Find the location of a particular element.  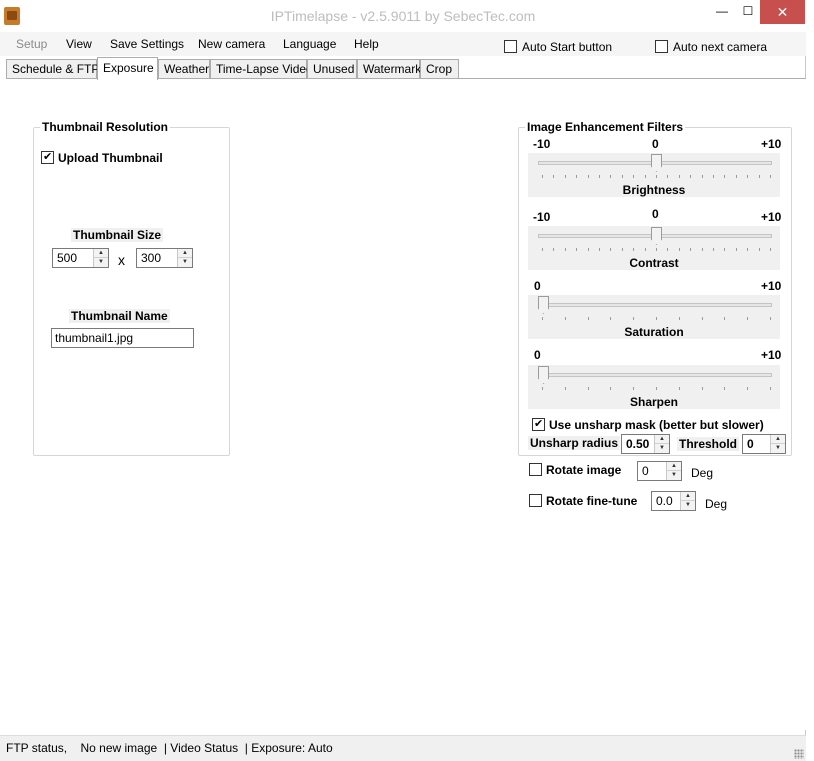

rotate-fine-tune-checkbox-box is located at coordinates (535, 500).